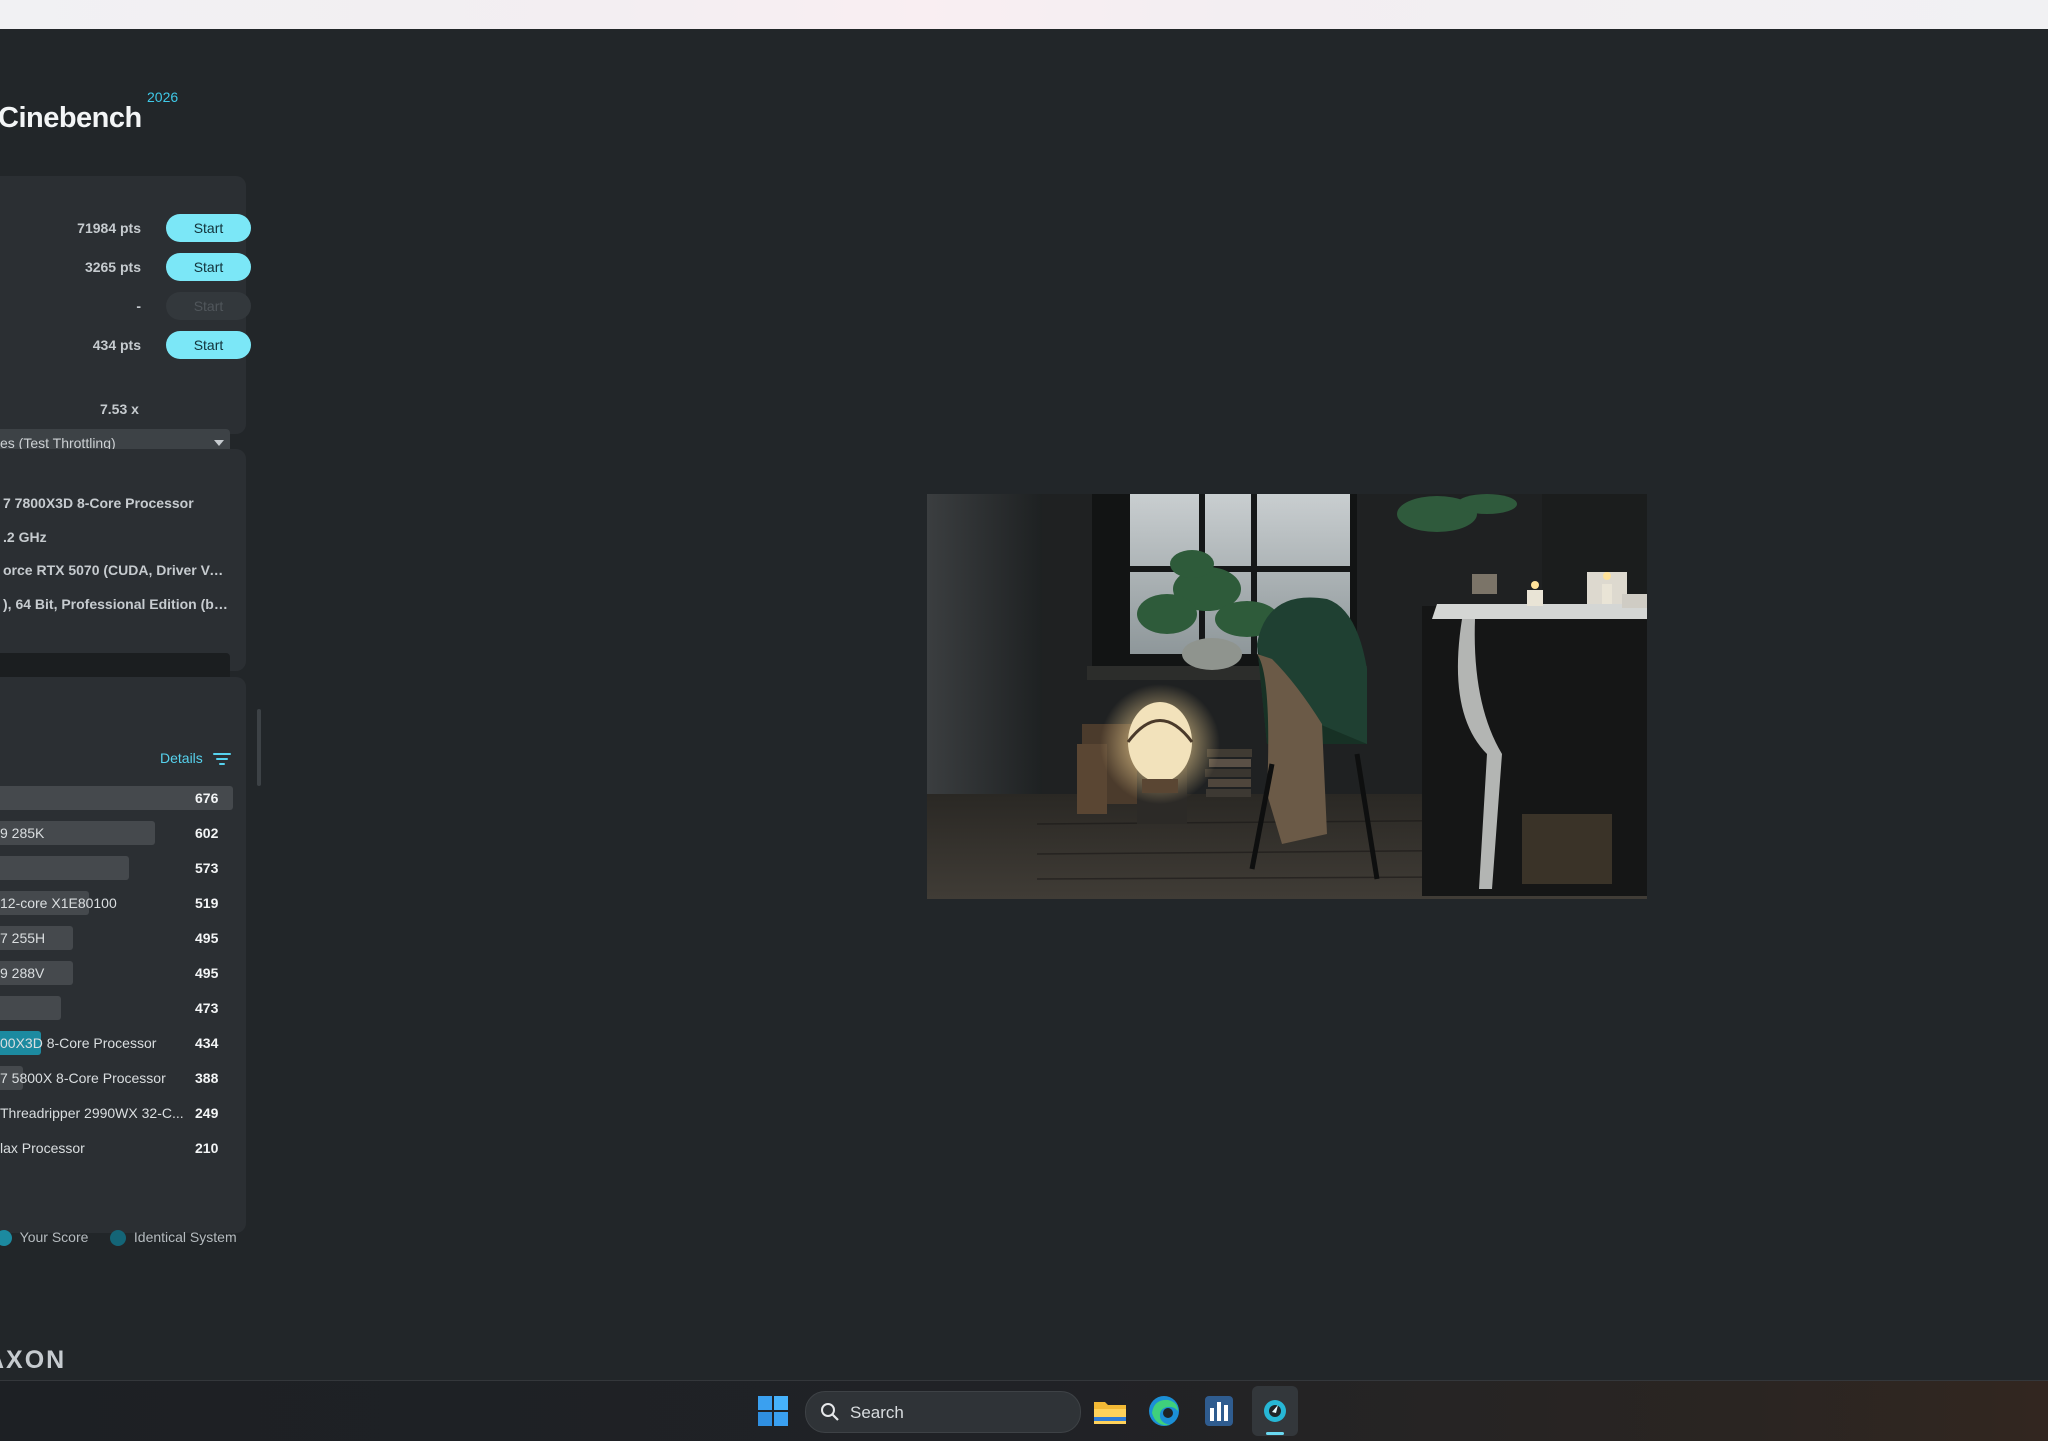 The height and width of the screenshot is (1441, 2048). I want to click on file-explorer-icon, so click(1110, 1411).